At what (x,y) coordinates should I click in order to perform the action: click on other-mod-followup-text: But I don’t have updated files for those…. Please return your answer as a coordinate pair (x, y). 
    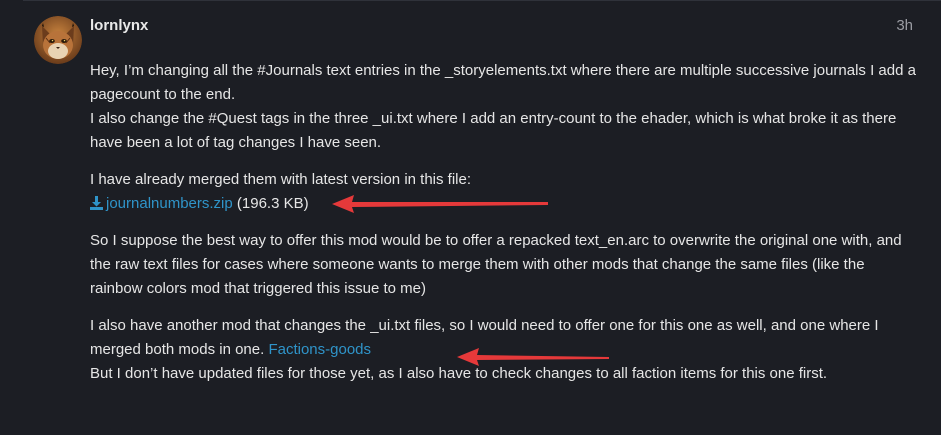
    Looking at the image, I should click on (459, 373).